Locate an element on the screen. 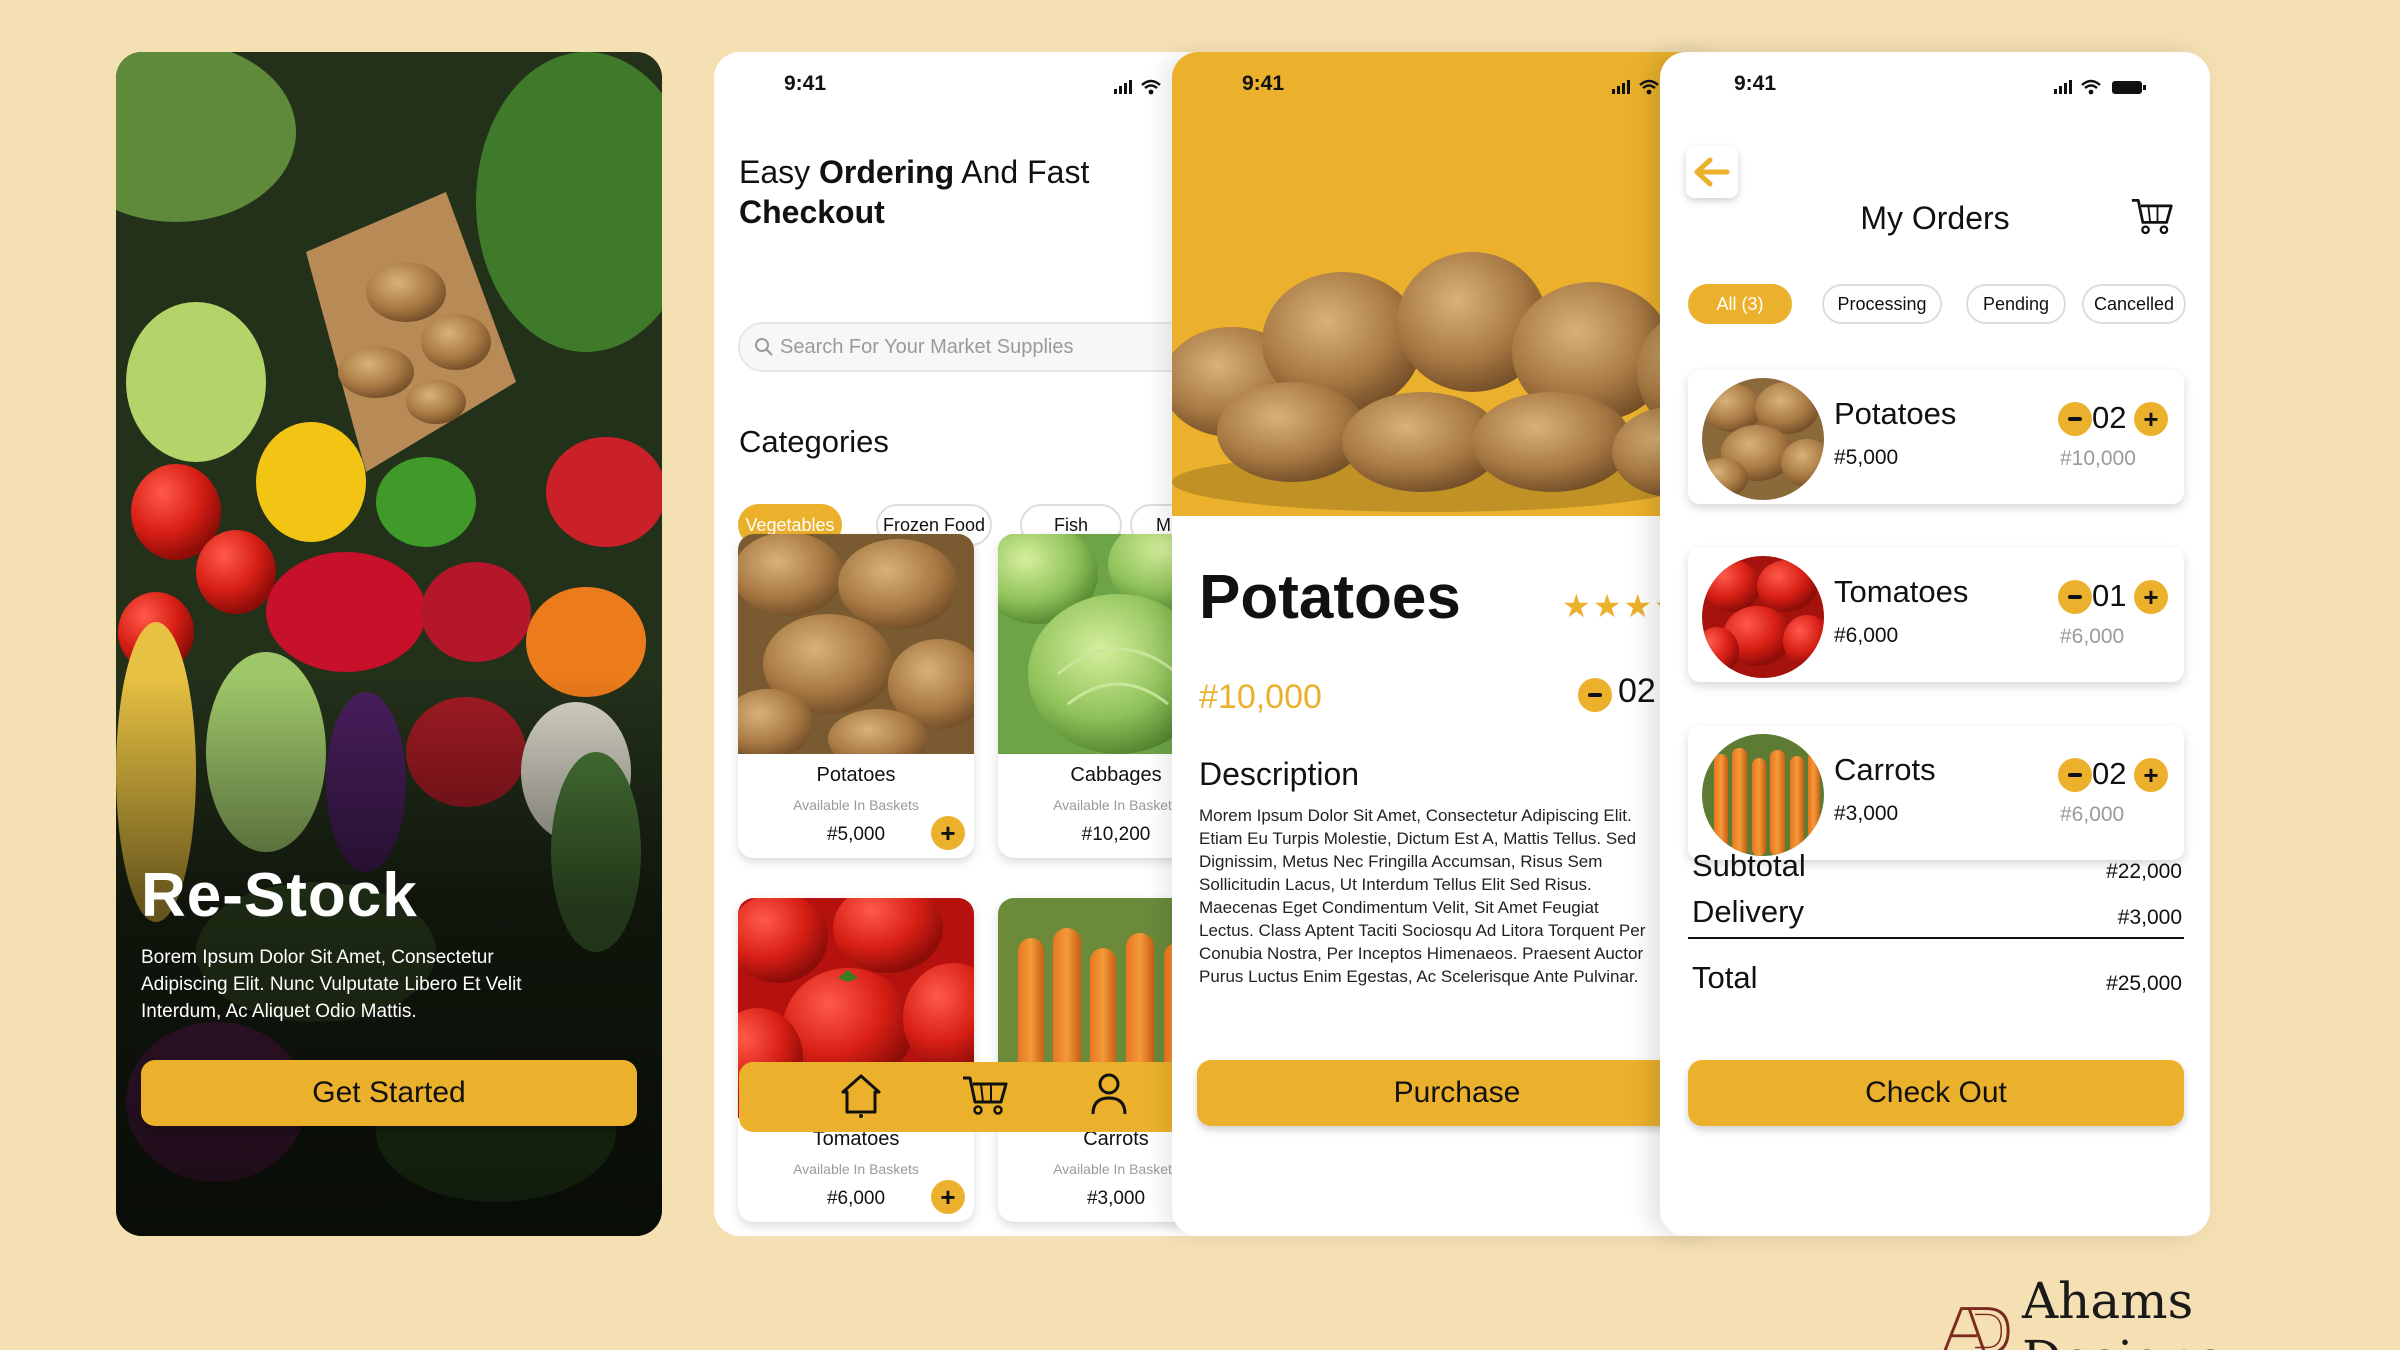 Image resolution: width=2400 pixels, height=1350 pixels. order-item-unit-price: #6,000 is located at coordinates (1866, 635).